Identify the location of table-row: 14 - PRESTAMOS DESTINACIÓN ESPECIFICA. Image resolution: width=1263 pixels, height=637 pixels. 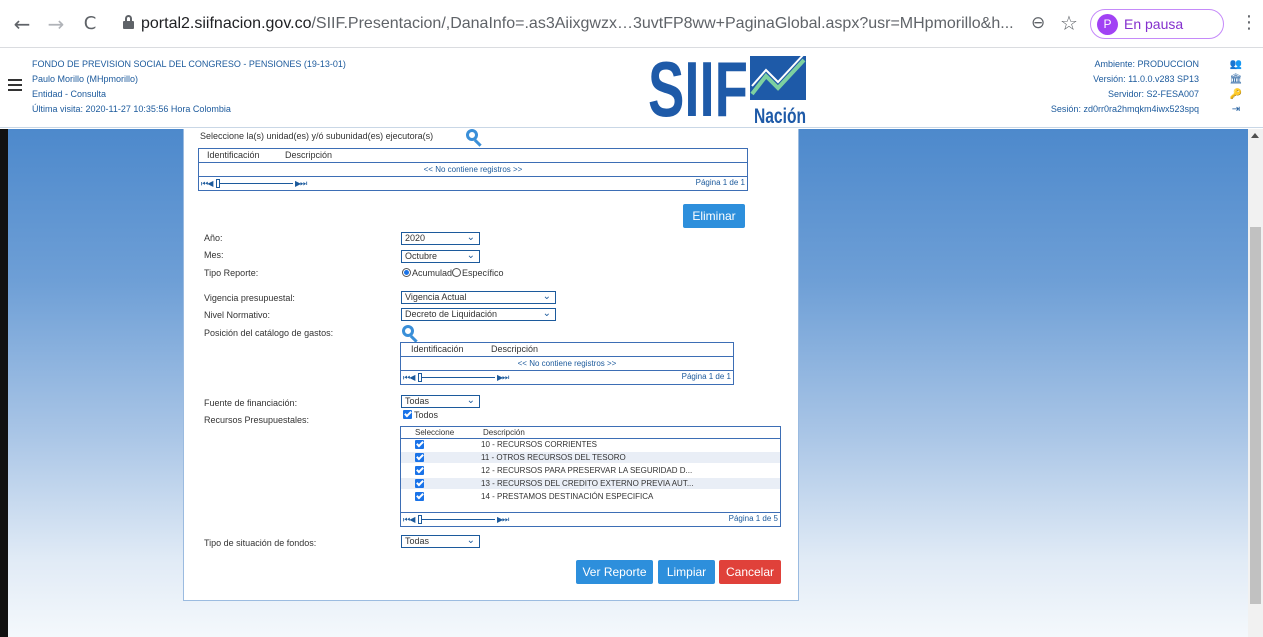
(590, 496).